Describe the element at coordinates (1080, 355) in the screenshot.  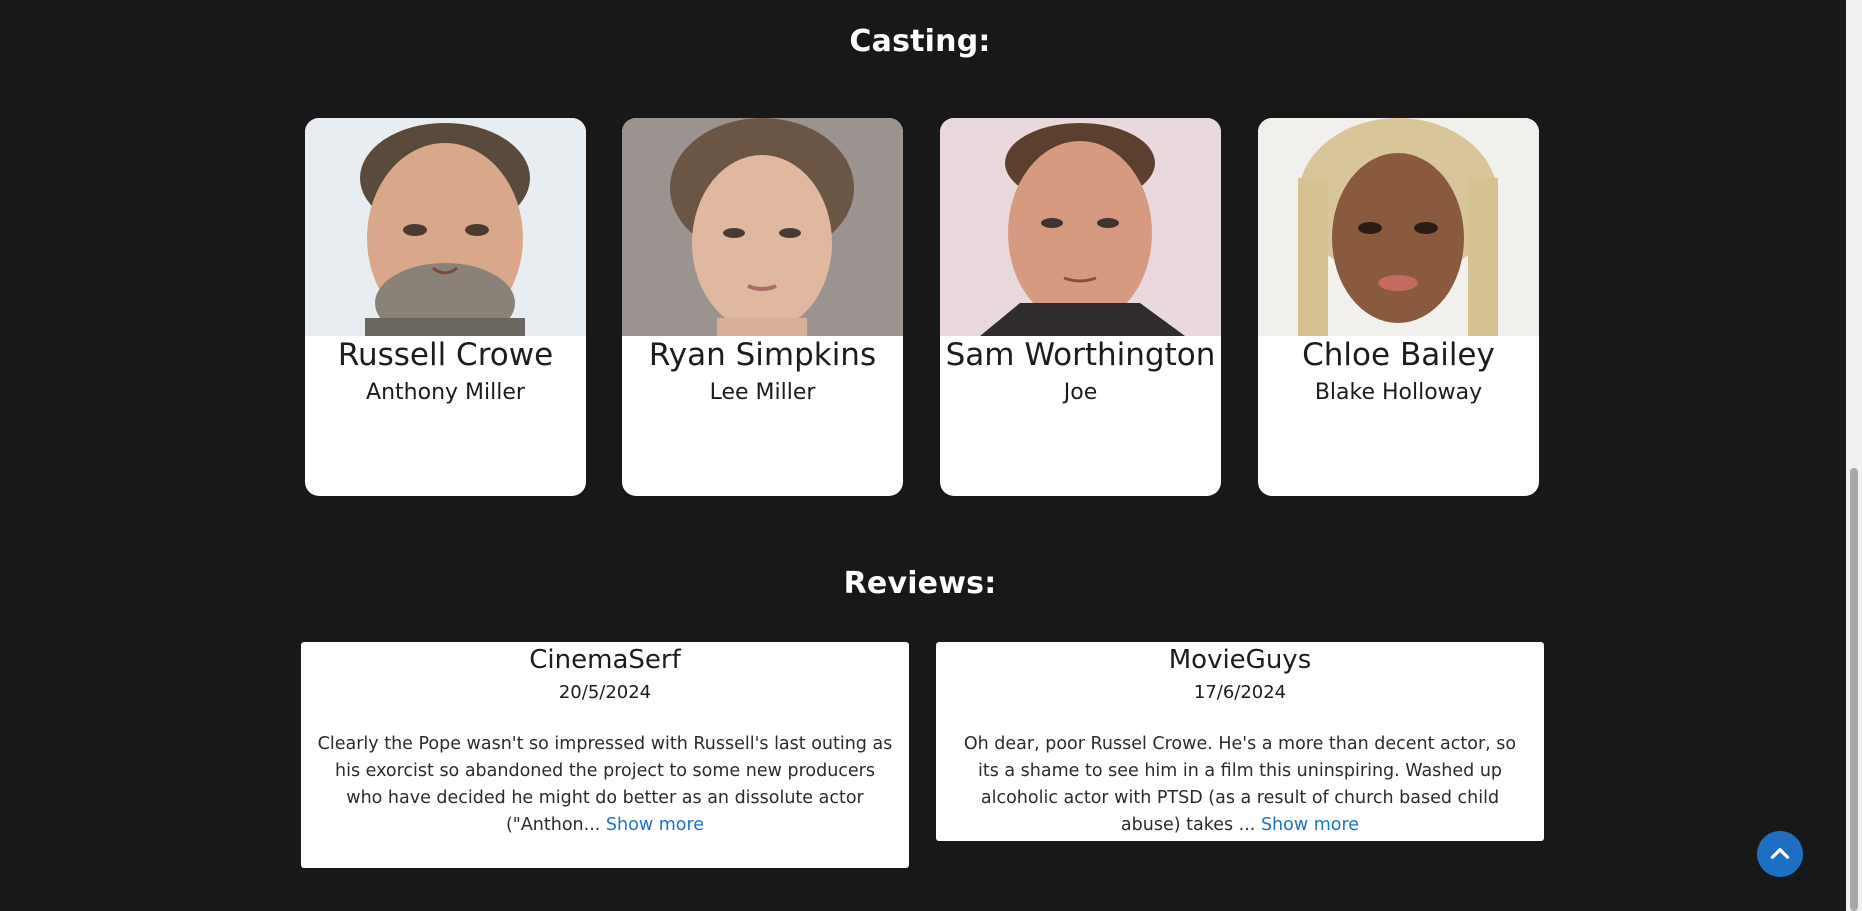
I see `actor-name: Sam Worthington` at that location.